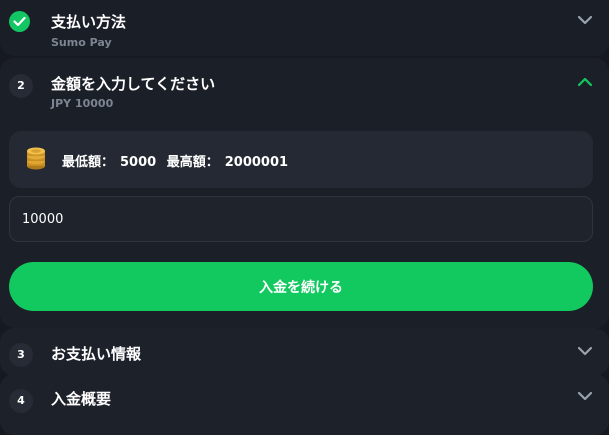  I want to click on min-value: 5000, so click(138, 162).